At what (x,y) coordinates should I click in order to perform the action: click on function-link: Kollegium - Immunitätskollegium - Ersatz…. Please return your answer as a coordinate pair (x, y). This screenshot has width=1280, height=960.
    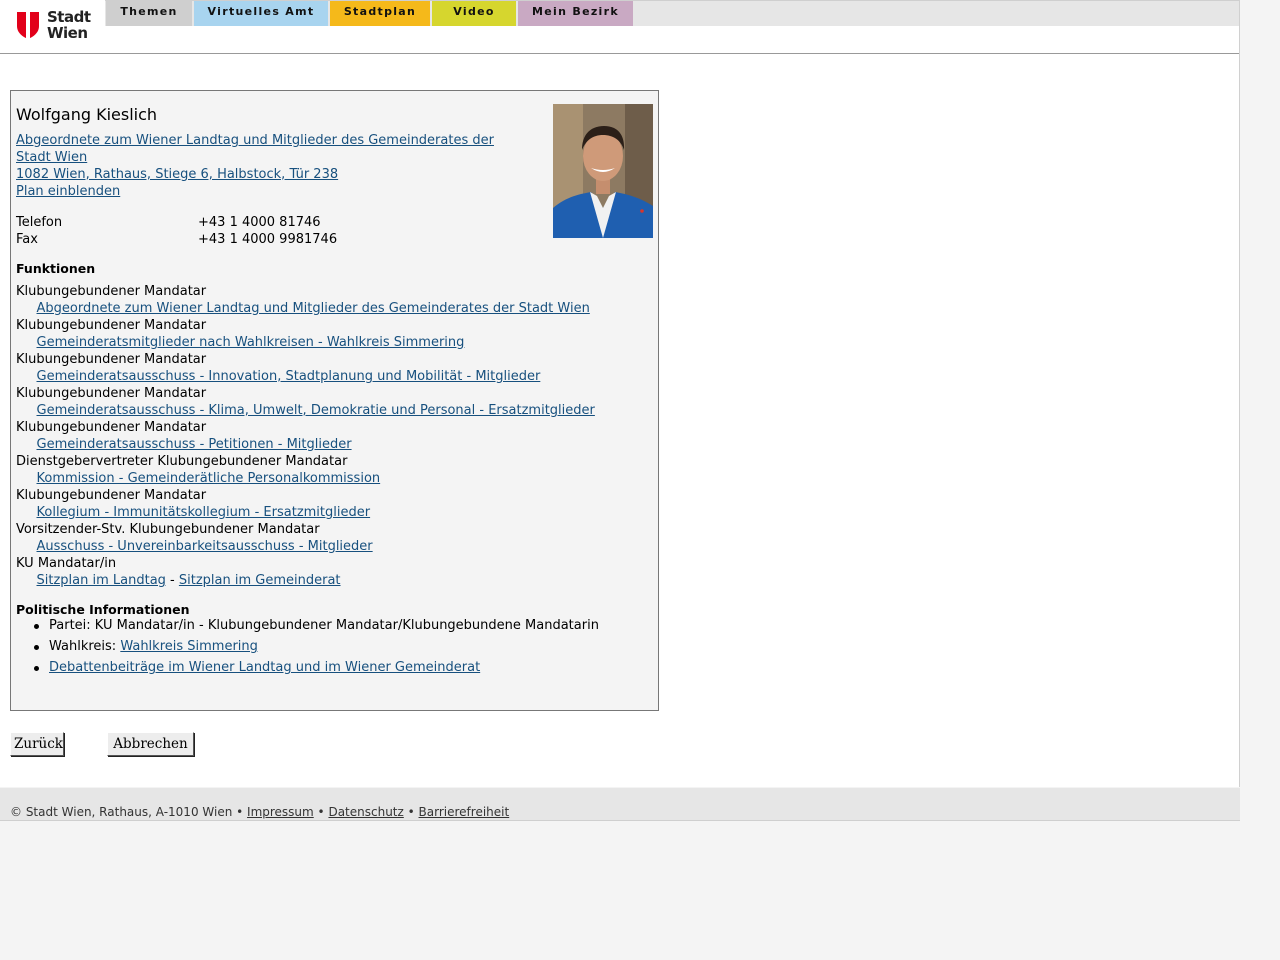
    Looking at the image, I should click on (204, 512).